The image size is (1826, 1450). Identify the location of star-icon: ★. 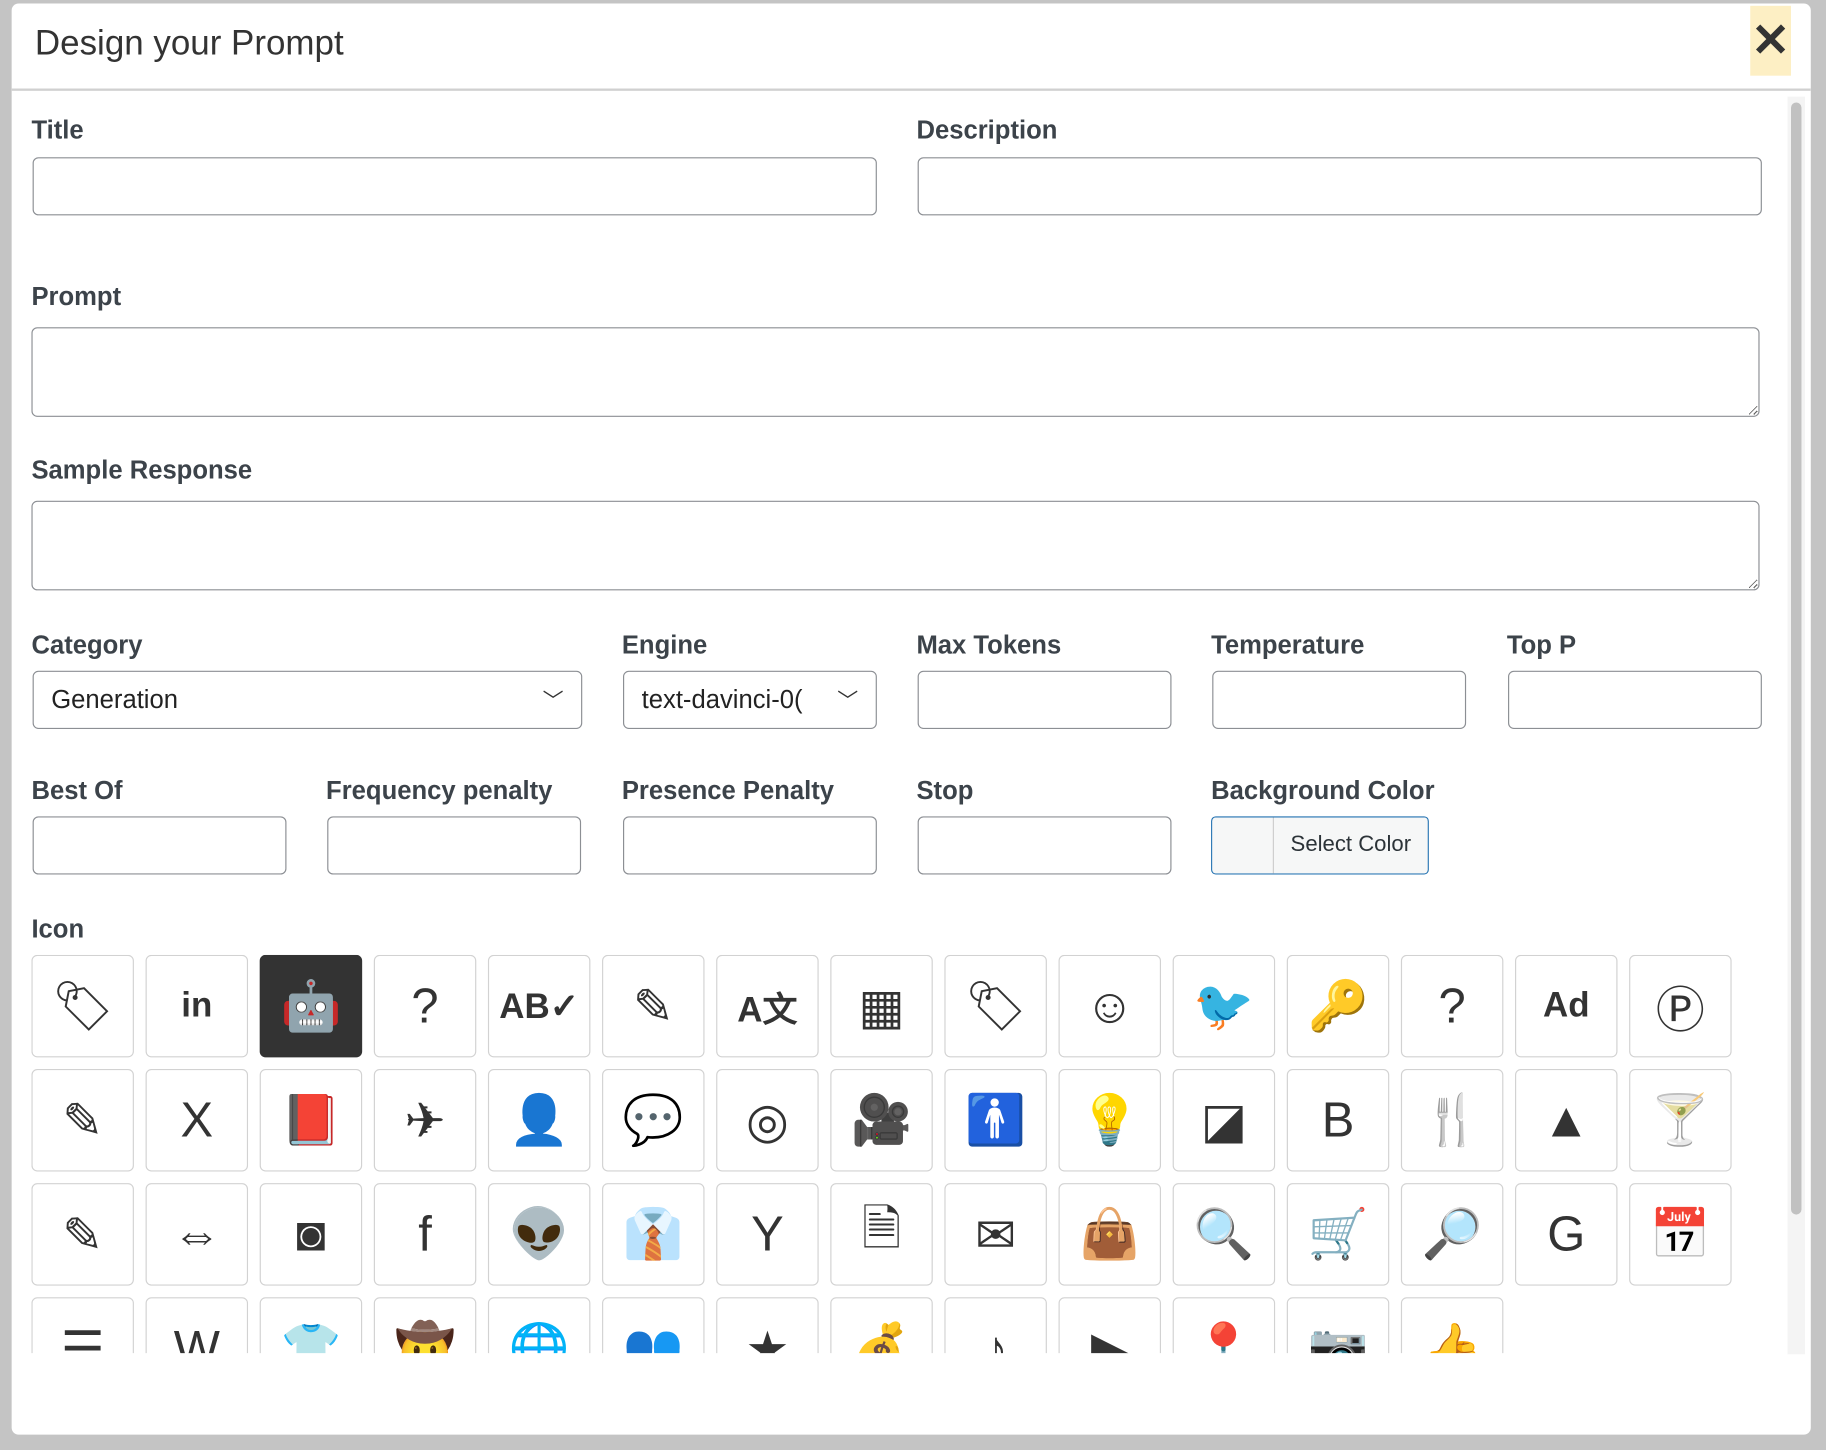
(767, 1337).